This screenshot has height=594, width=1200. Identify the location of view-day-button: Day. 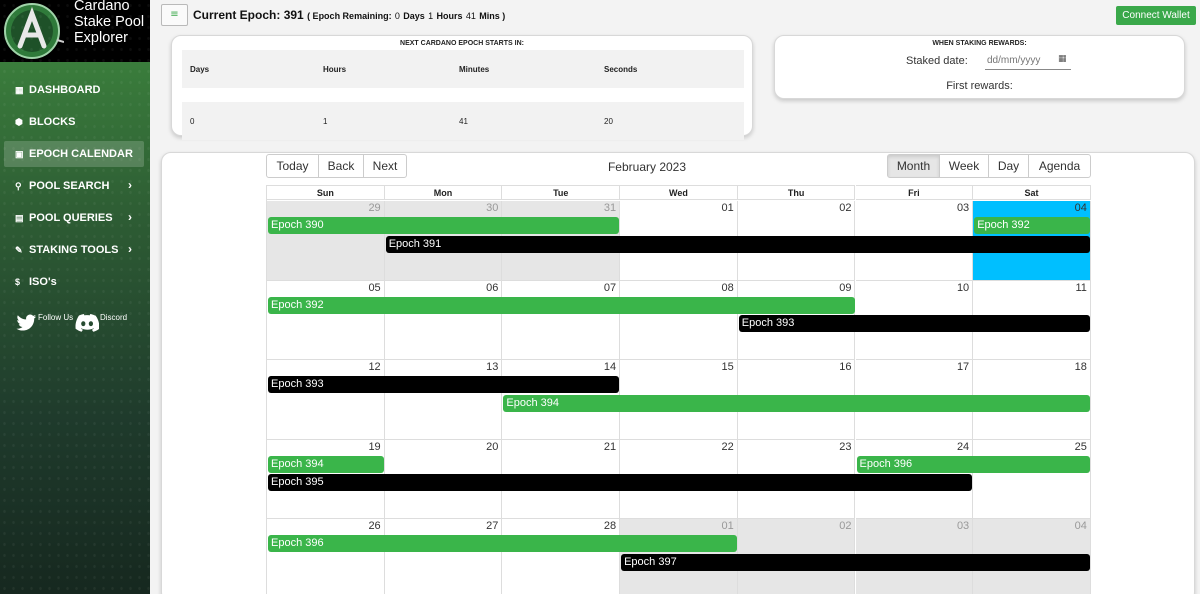
(1008, 166).